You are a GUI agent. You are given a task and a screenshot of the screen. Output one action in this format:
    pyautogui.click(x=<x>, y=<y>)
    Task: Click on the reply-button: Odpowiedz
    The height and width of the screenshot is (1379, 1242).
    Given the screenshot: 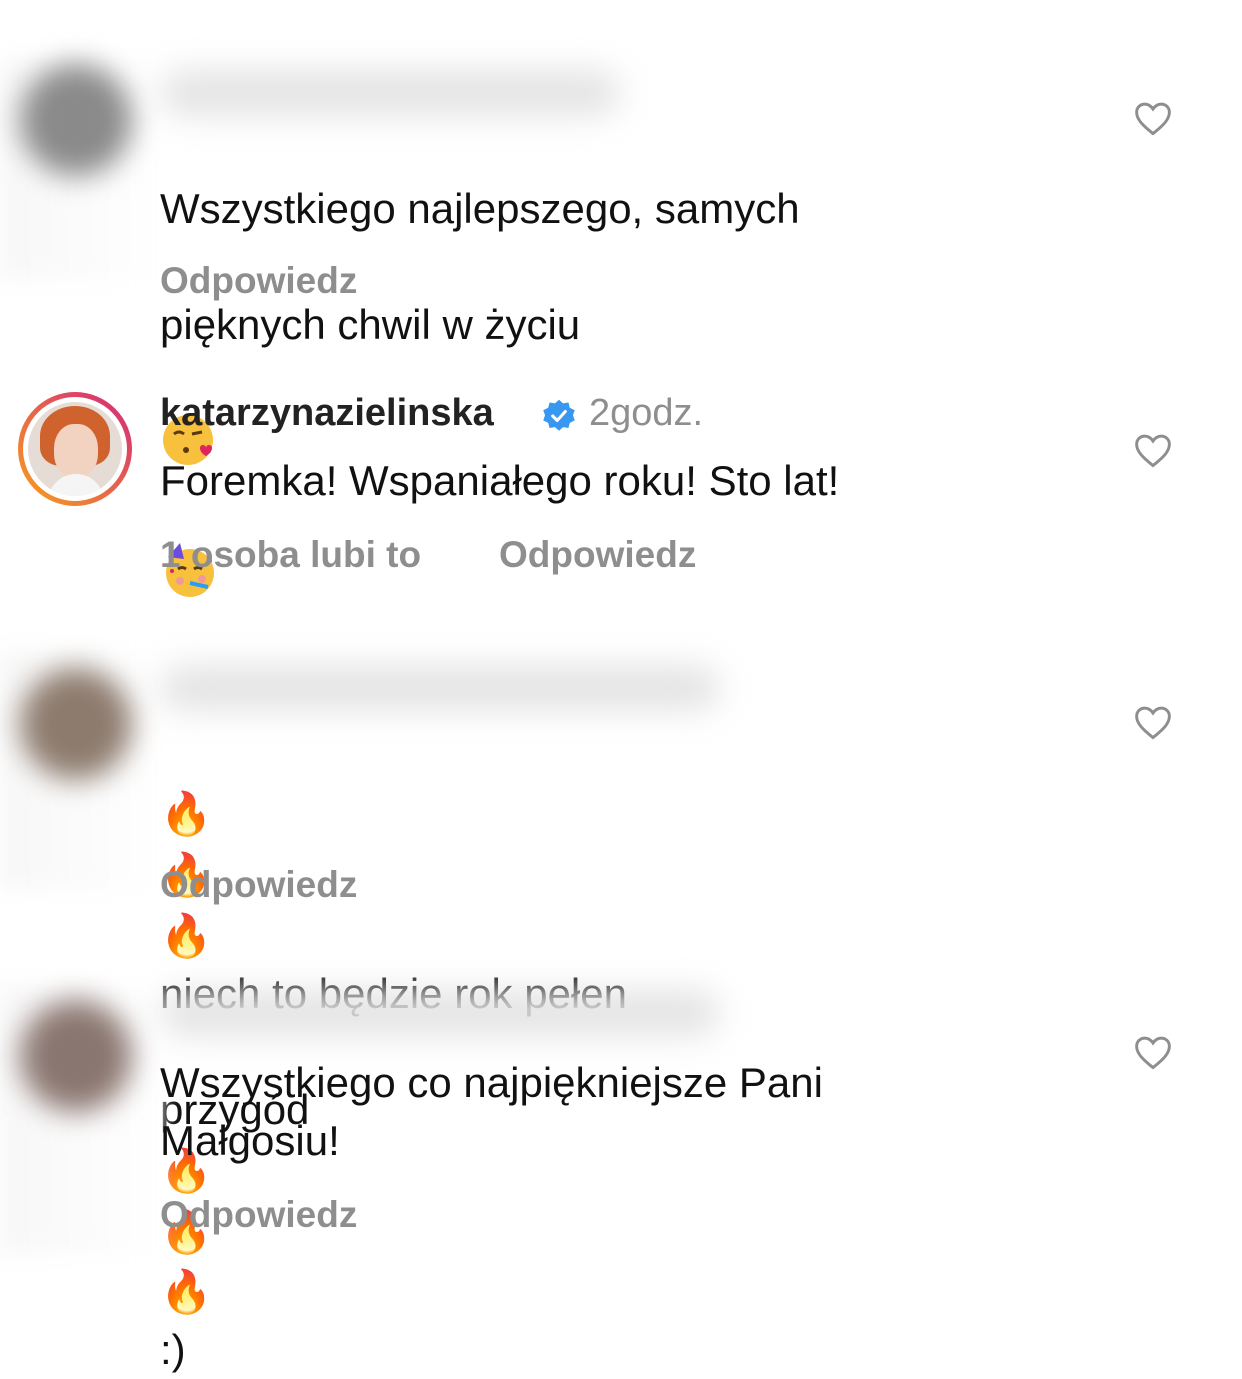 What is the action you would take?
    pyautogui.click(x=258, y=1215)
    